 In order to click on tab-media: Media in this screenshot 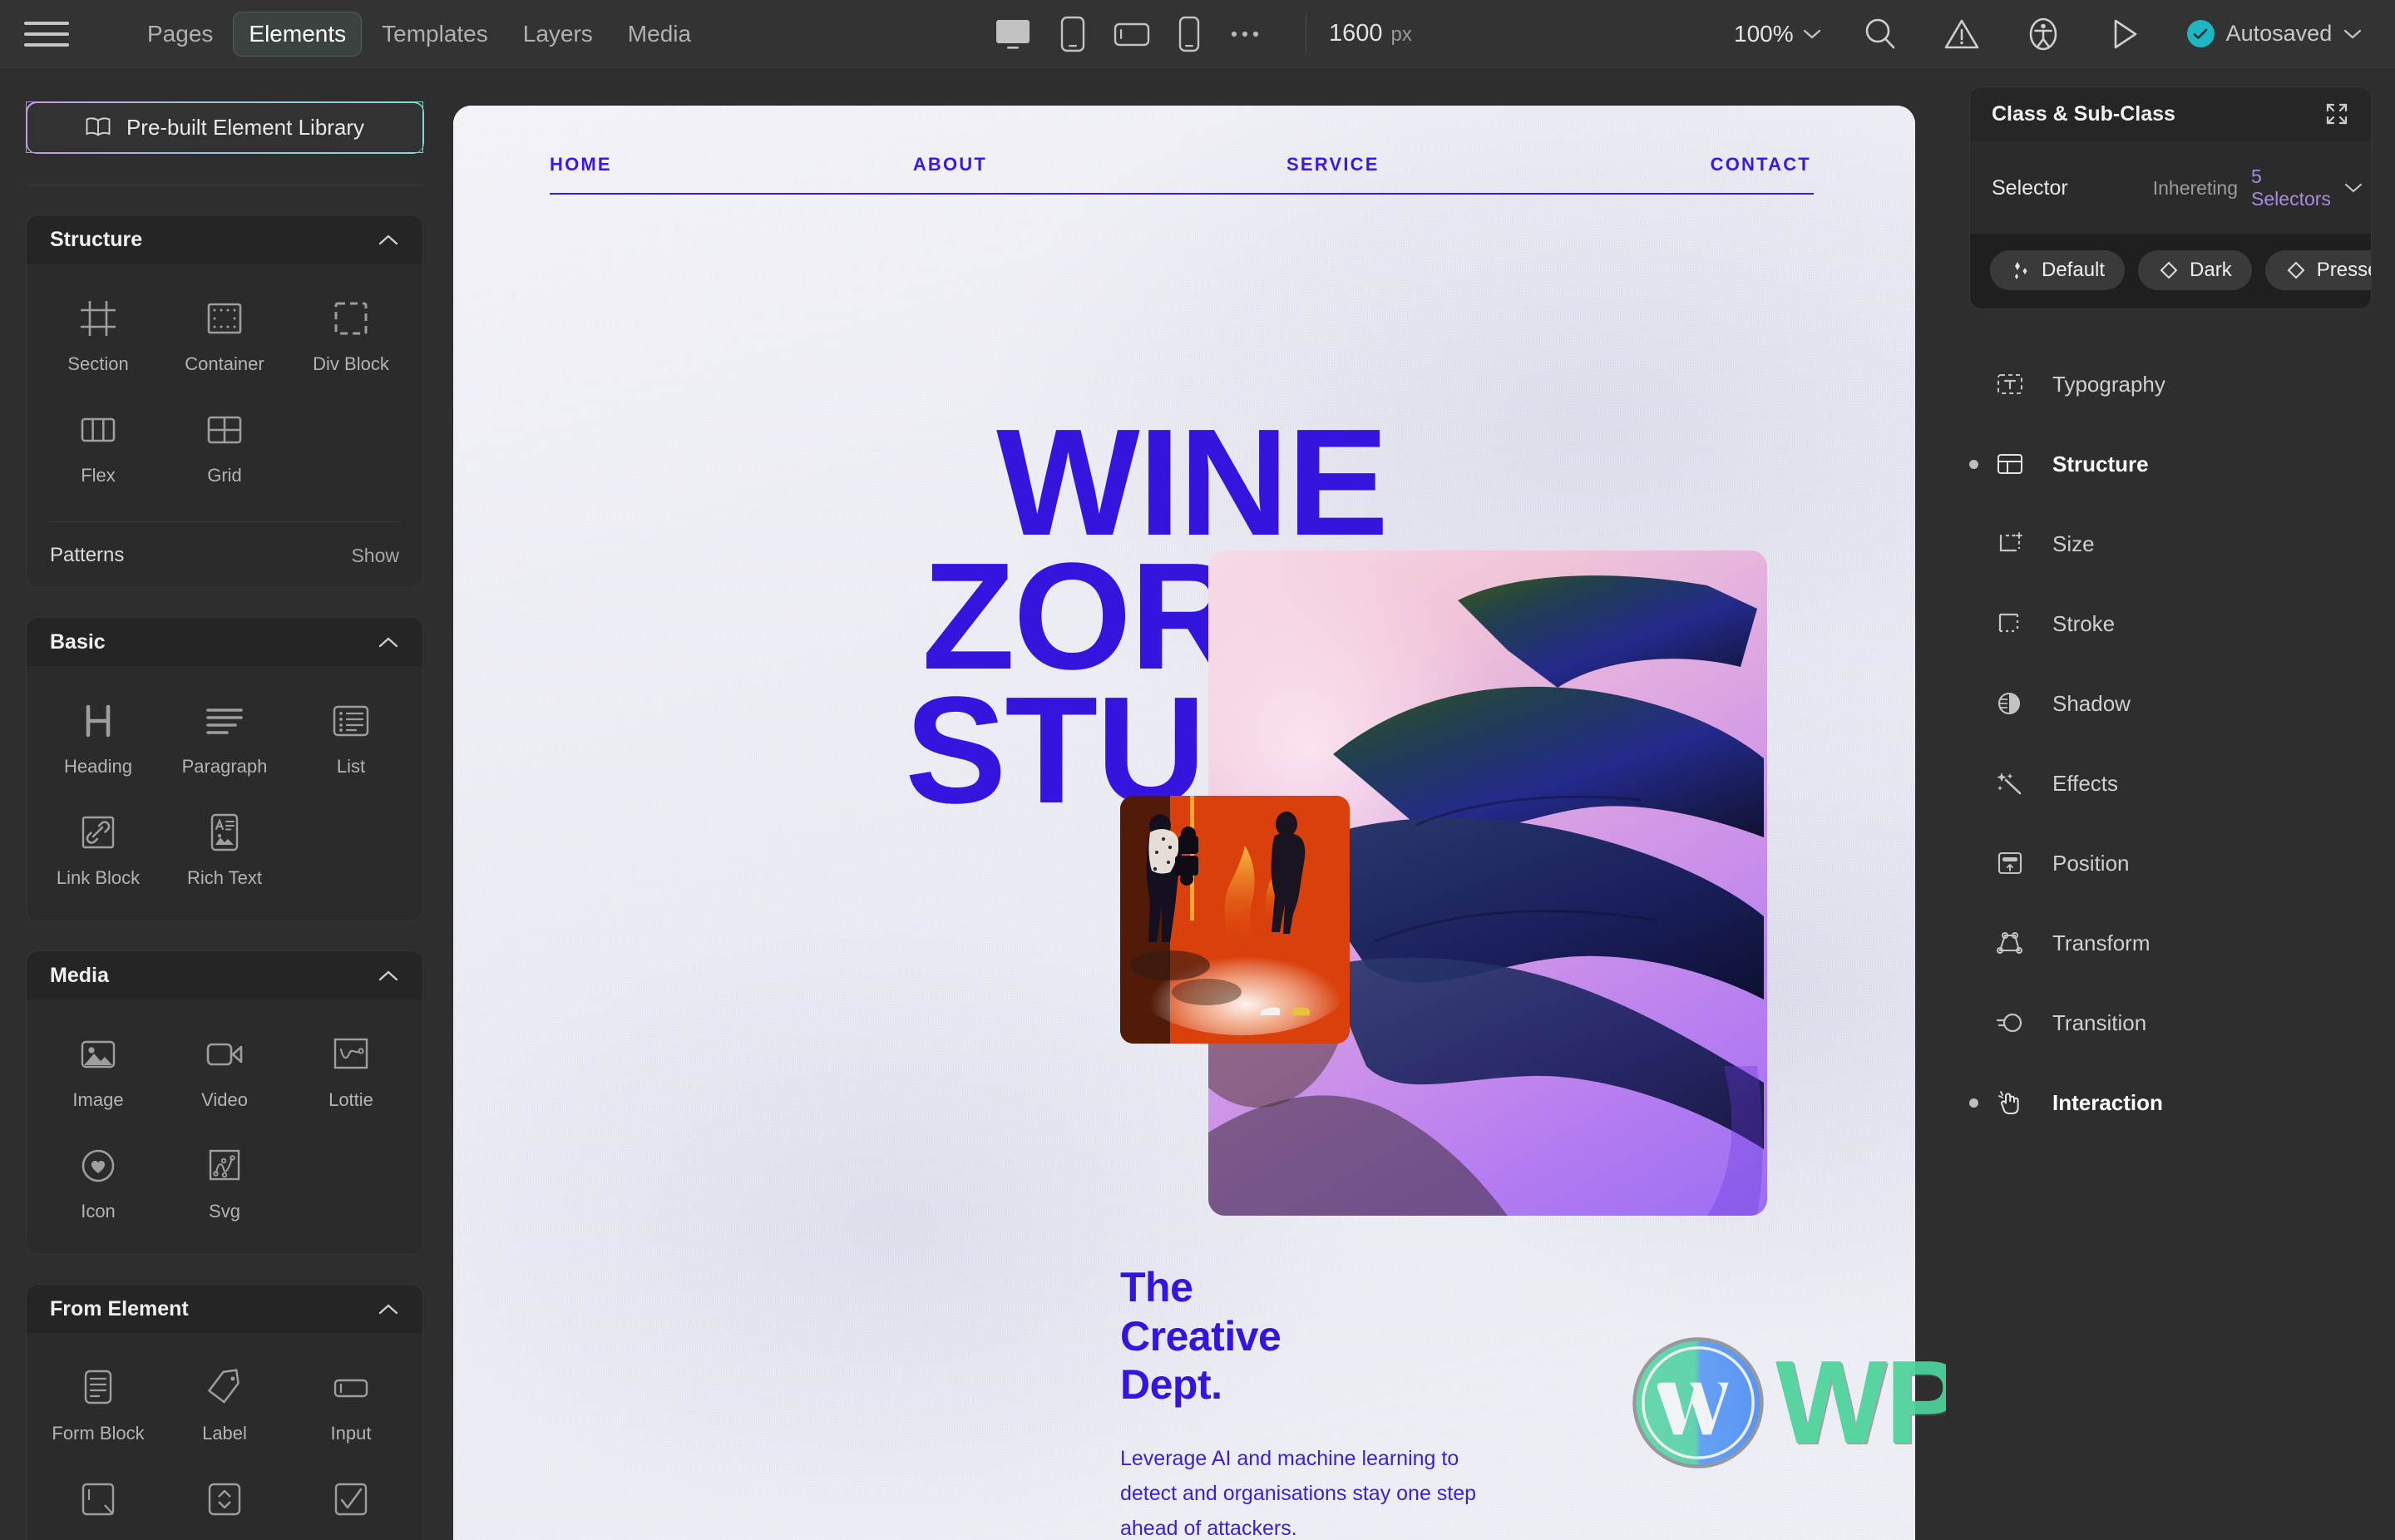, I will do `click(659, 34)`.